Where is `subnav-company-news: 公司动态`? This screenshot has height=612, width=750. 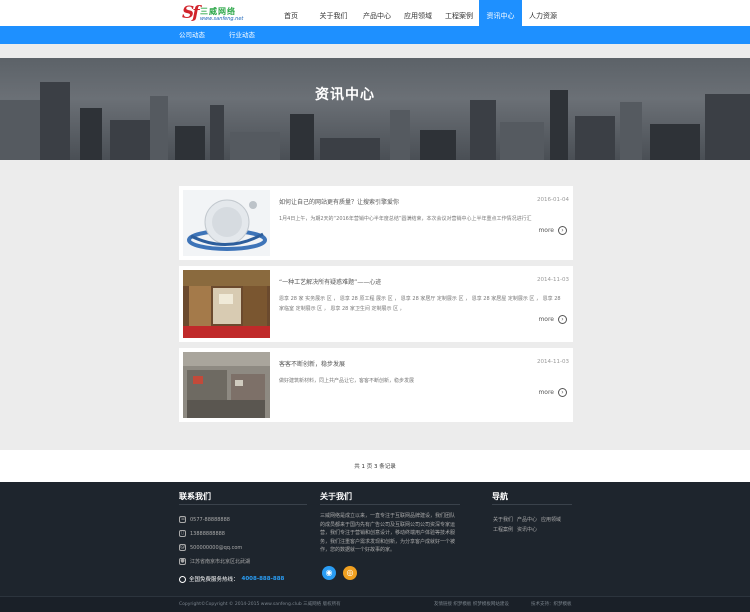
subnav-company-news: 公司动态 is located at coordinates (192, 35).